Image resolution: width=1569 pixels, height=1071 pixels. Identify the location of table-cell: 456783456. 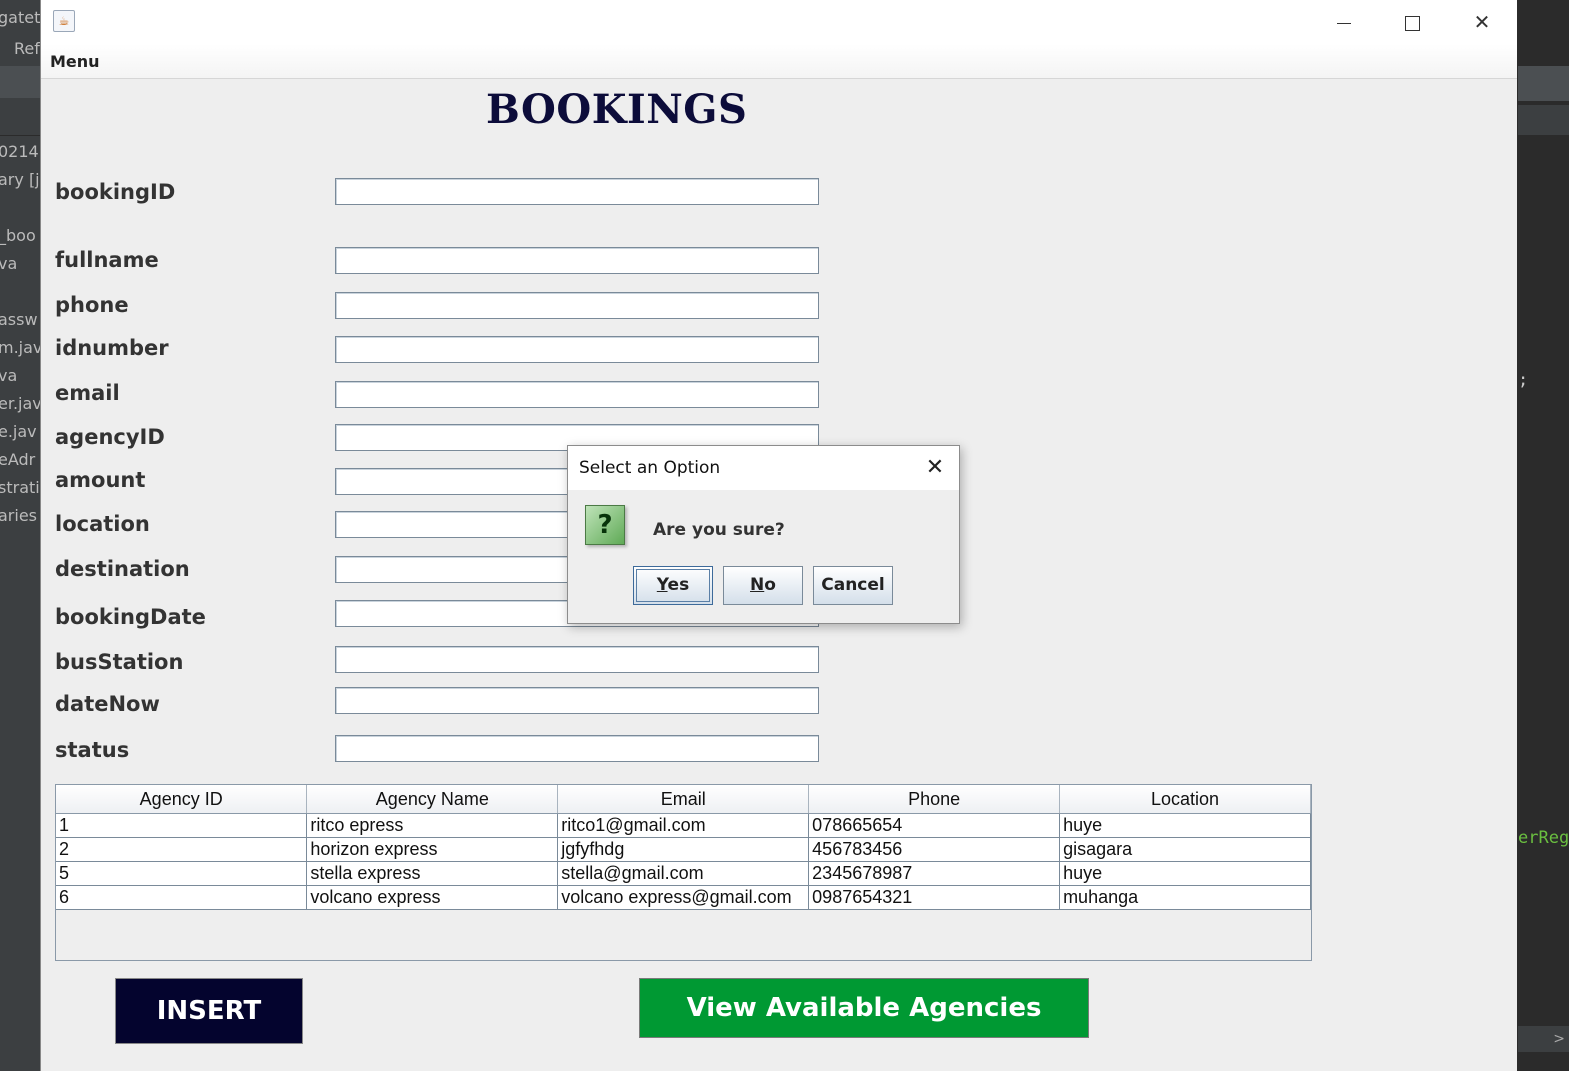
(934, 849).